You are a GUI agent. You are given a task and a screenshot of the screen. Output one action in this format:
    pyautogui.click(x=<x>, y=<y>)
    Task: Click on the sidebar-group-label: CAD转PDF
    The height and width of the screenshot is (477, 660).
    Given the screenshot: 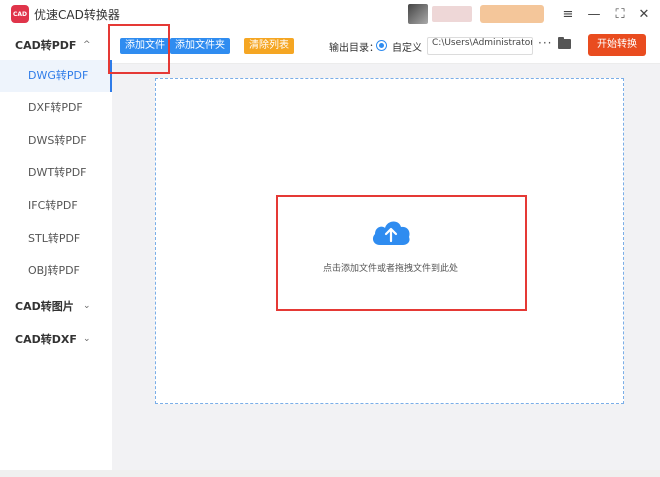 What is the action you would take?
    pyautogui.click(x=46, y=45)
    